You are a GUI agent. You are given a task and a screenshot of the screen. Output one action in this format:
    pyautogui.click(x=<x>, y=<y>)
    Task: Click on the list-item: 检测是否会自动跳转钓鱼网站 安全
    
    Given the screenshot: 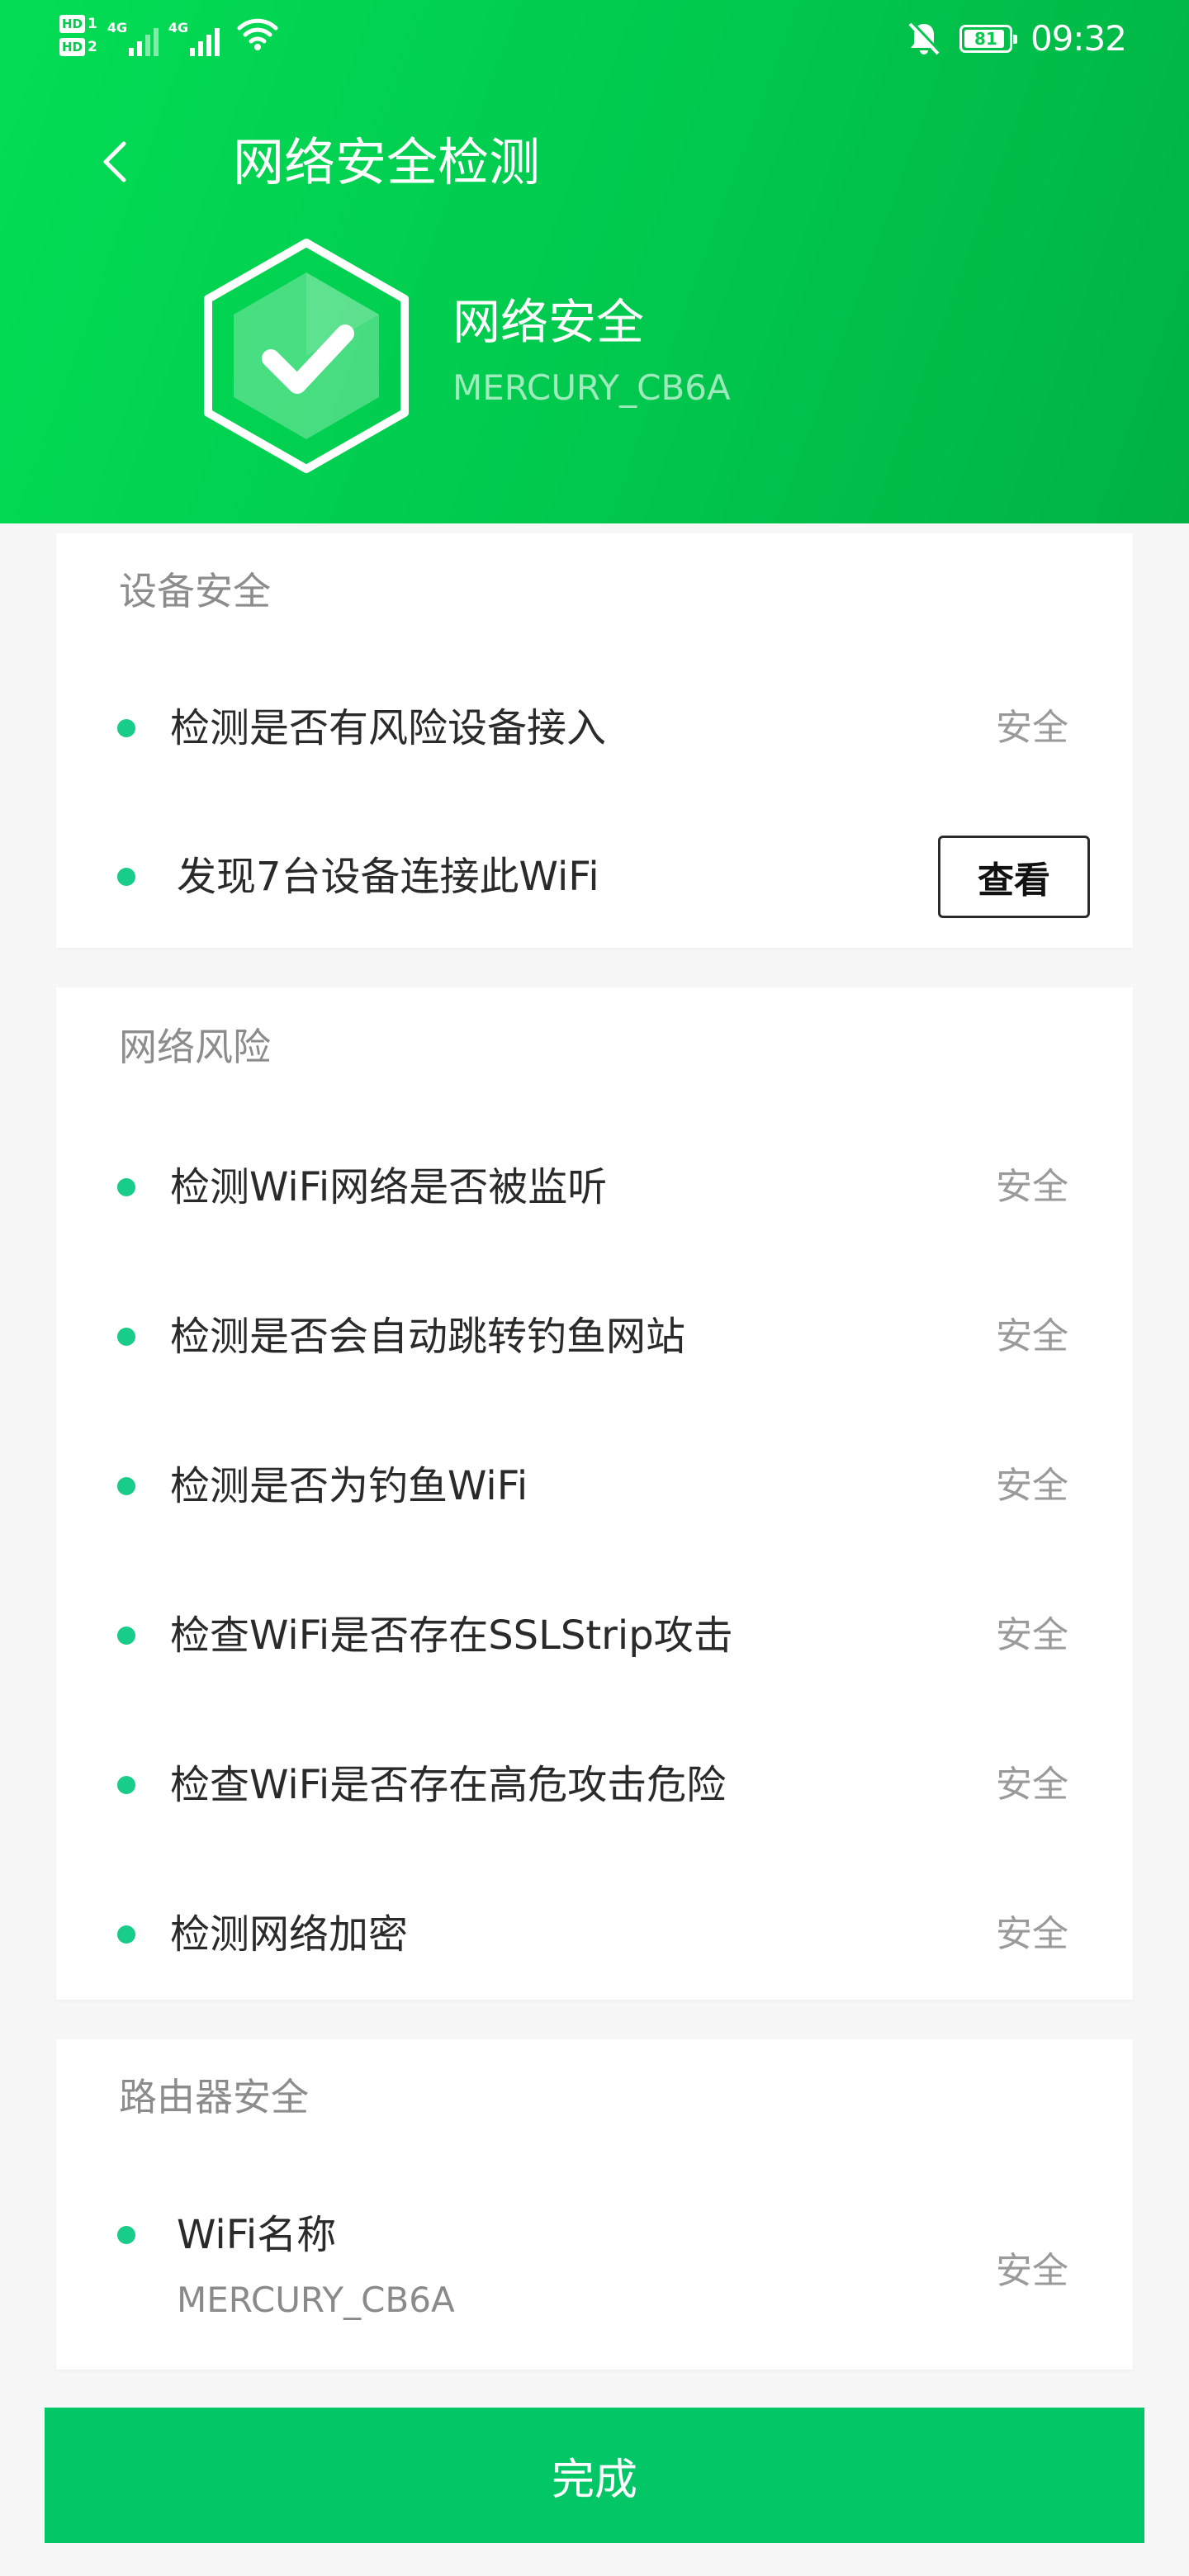 What is the action you would take?
    pyautogui.click(x=594, y=1336)
    